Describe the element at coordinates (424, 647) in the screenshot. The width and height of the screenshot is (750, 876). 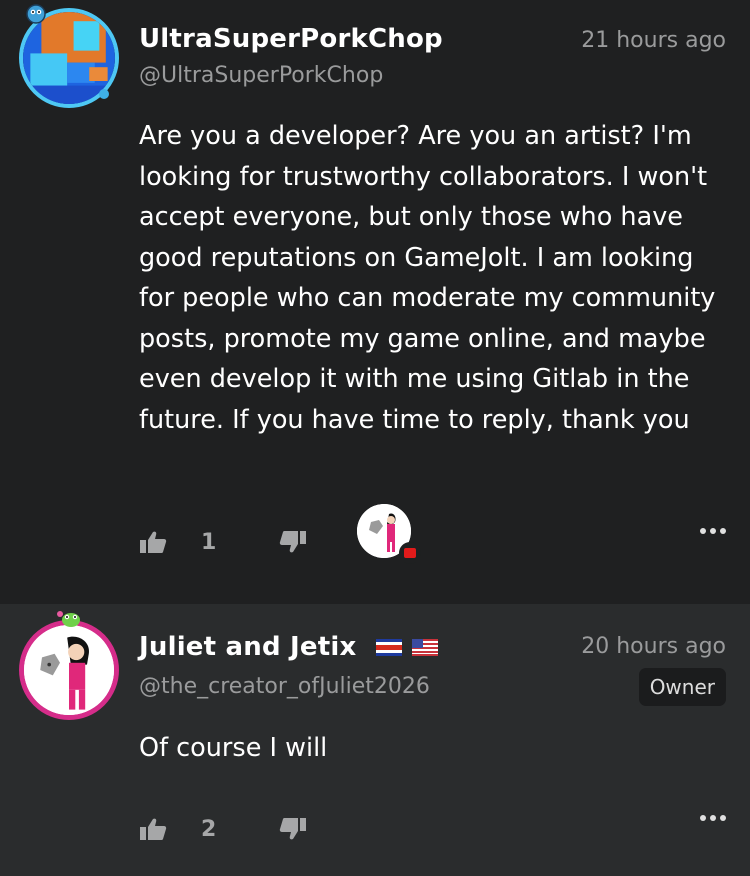
I see `usa-flag-icon` at that location.